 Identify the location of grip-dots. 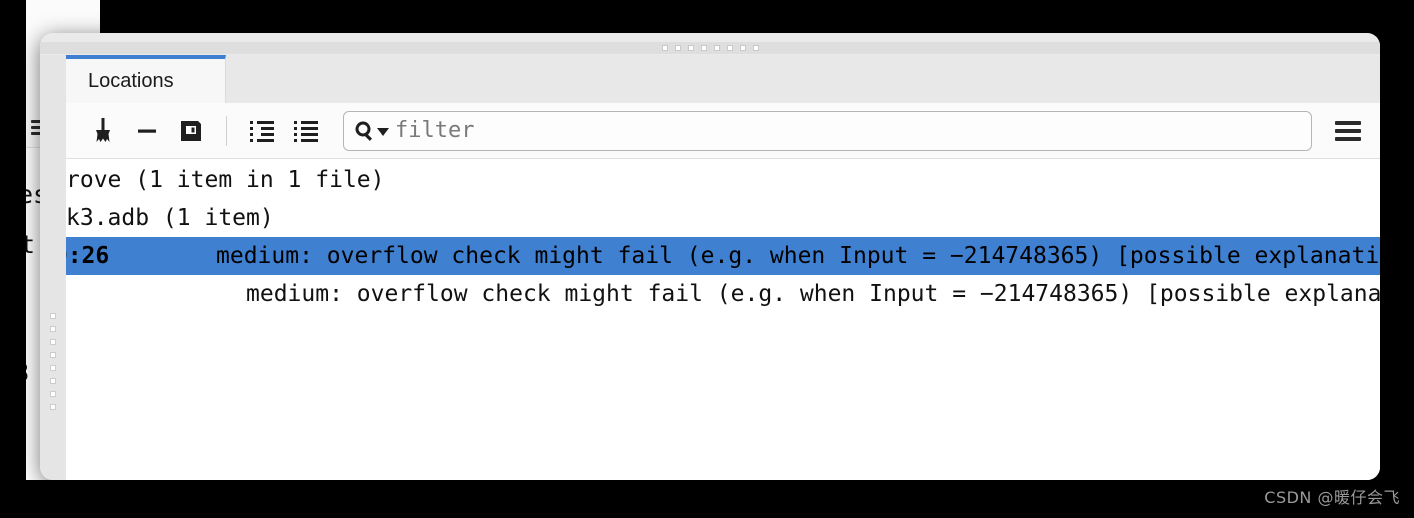
(710, 48).